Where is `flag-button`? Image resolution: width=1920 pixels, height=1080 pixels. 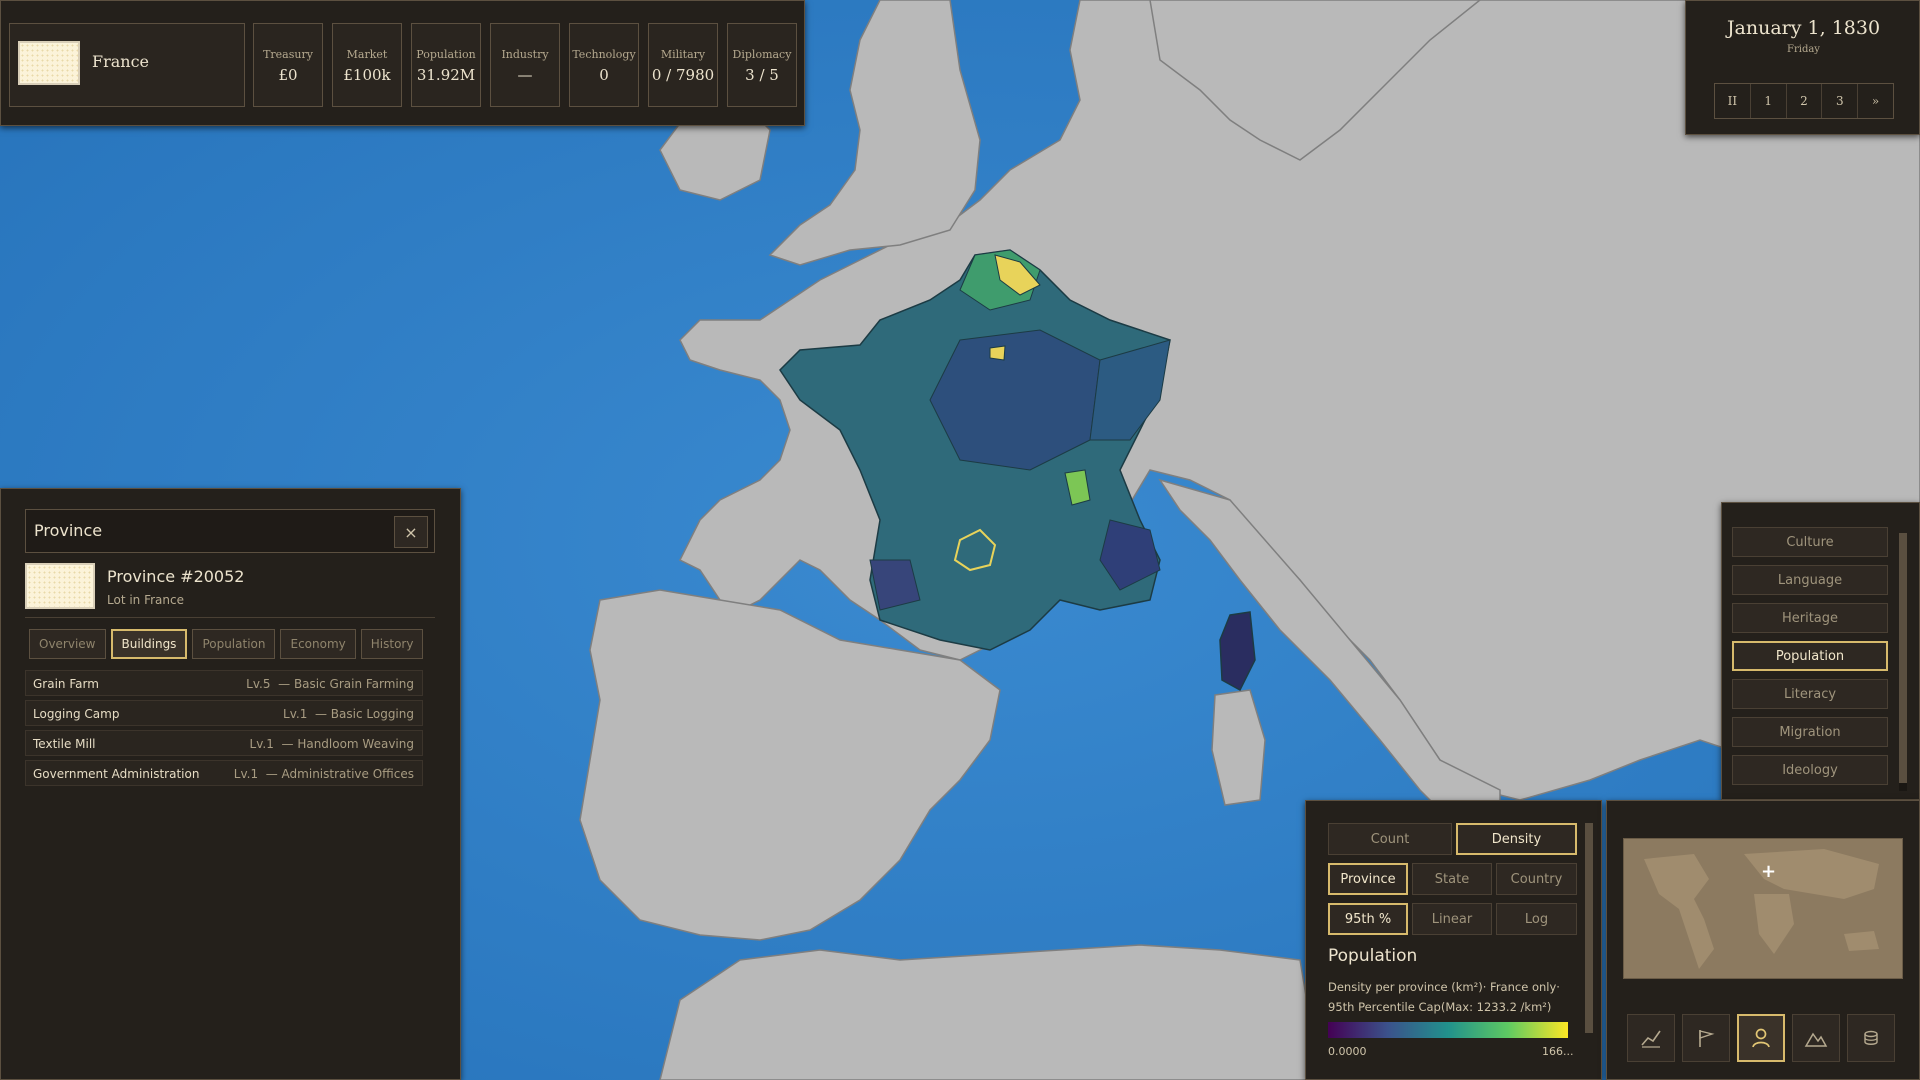
flag-button is located at coordinates (1706, 1038).